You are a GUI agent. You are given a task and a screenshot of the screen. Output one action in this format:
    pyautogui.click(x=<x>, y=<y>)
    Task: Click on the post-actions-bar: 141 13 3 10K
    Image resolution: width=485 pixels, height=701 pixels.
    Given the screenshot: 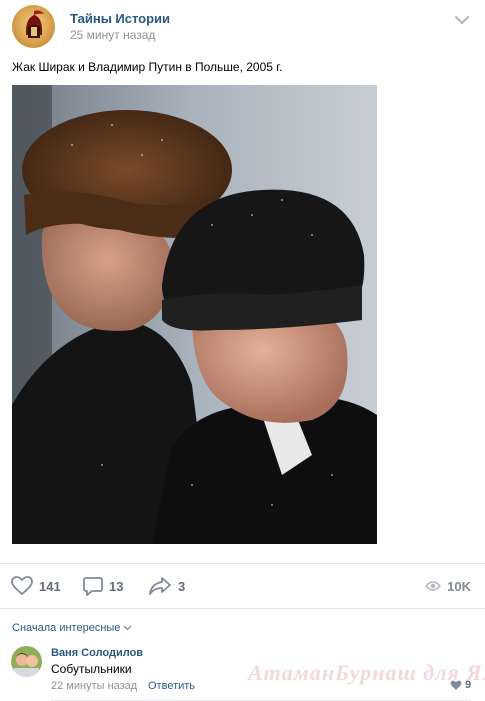 What is the action you would take?
    pyautogui.click(x=242, y=586)
    